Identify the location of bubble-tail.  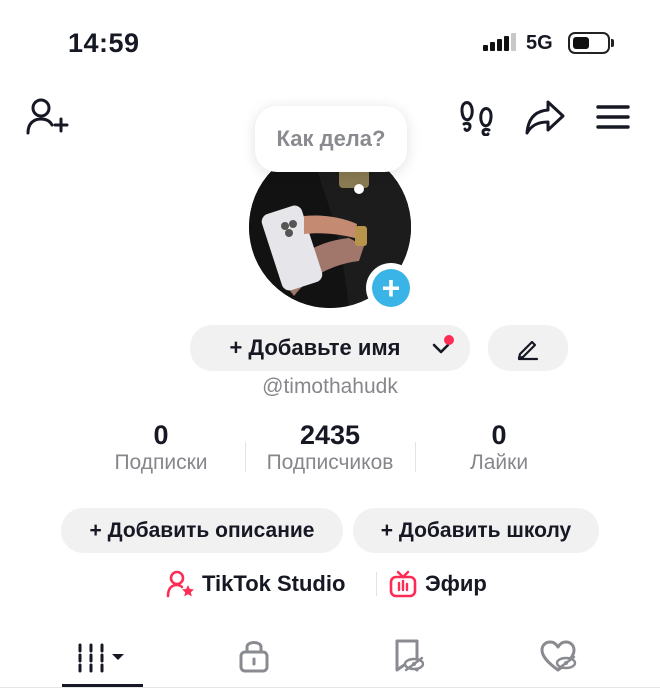
(359, 189).